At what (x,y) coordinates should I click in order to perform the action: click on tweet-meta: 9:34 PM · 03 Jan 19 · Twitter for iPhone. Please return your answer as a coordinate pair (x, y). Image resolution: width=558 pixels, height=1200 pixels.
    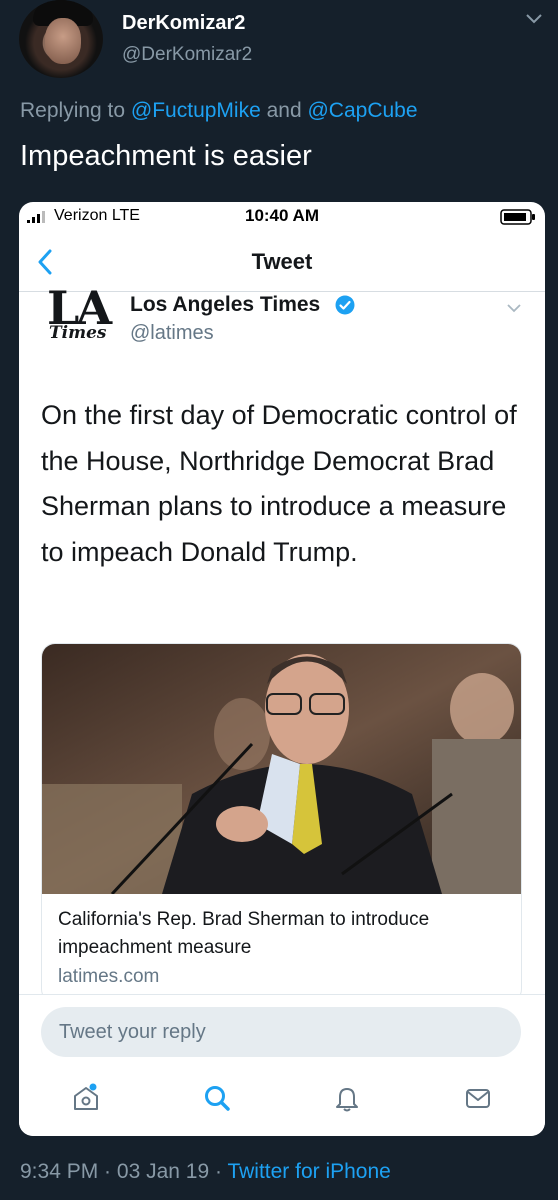
    Looking at the image, I should click on (205, 1172).